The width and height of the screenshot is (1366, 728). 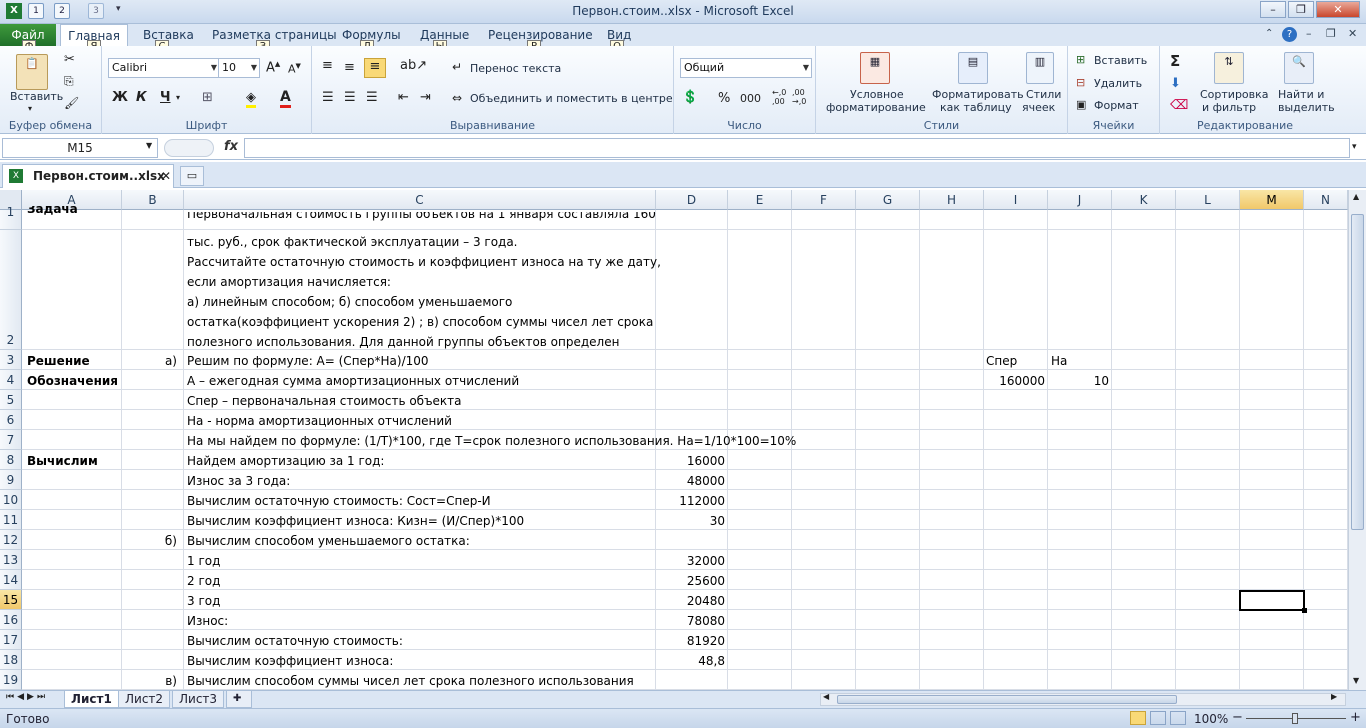 What do you see at coordinates (1158, 718) in the screenshot?
I see `page-layout-view-icon` at bounding box center [1158, 718].